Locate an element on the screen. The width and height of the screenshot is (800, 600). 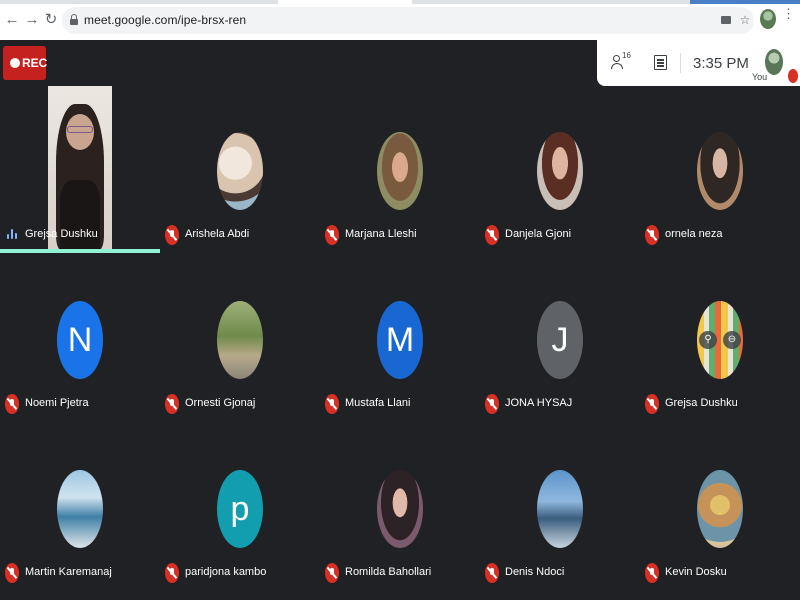
participant-name-row: paridjona kambo is located at coordinates (240, 573).